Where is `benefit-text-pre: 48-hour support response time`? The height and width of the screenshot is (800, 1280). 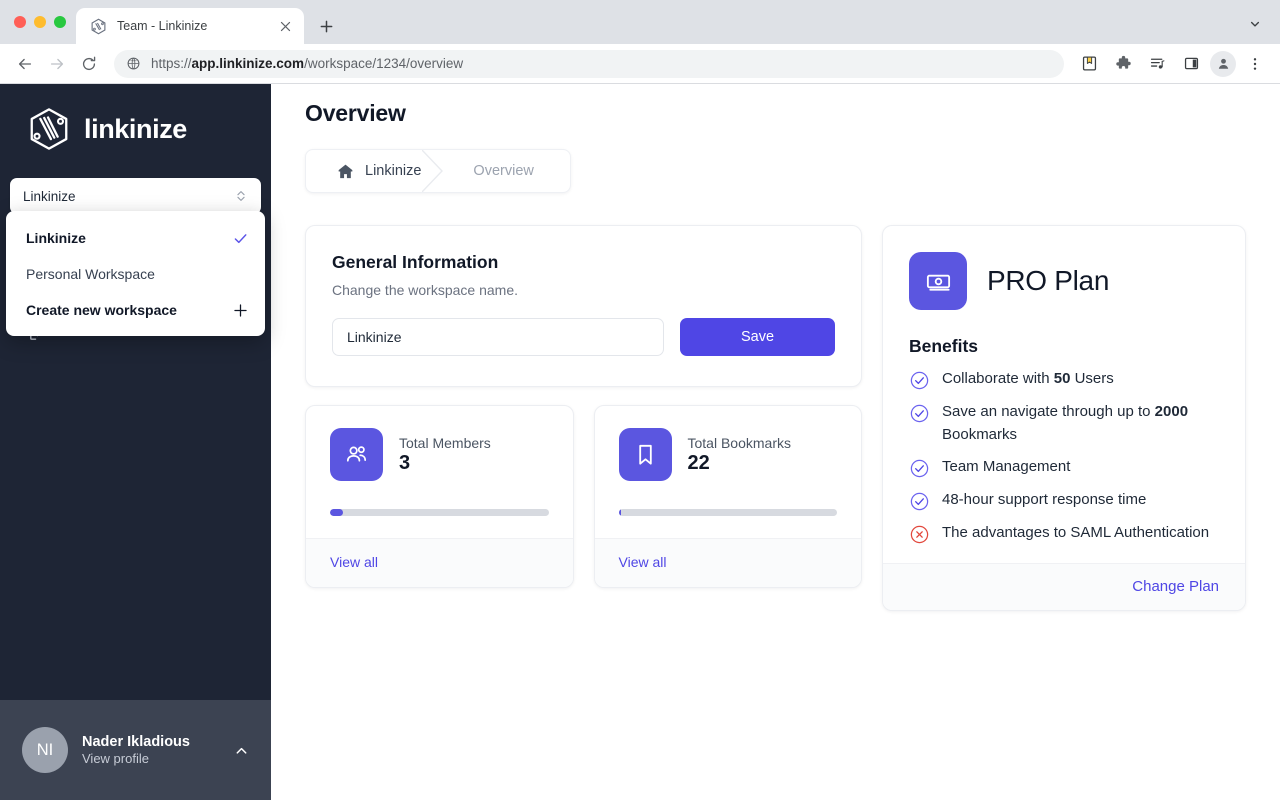 benefit-text-pre: 48-hour support response time is located at coordinates (1044, 499).